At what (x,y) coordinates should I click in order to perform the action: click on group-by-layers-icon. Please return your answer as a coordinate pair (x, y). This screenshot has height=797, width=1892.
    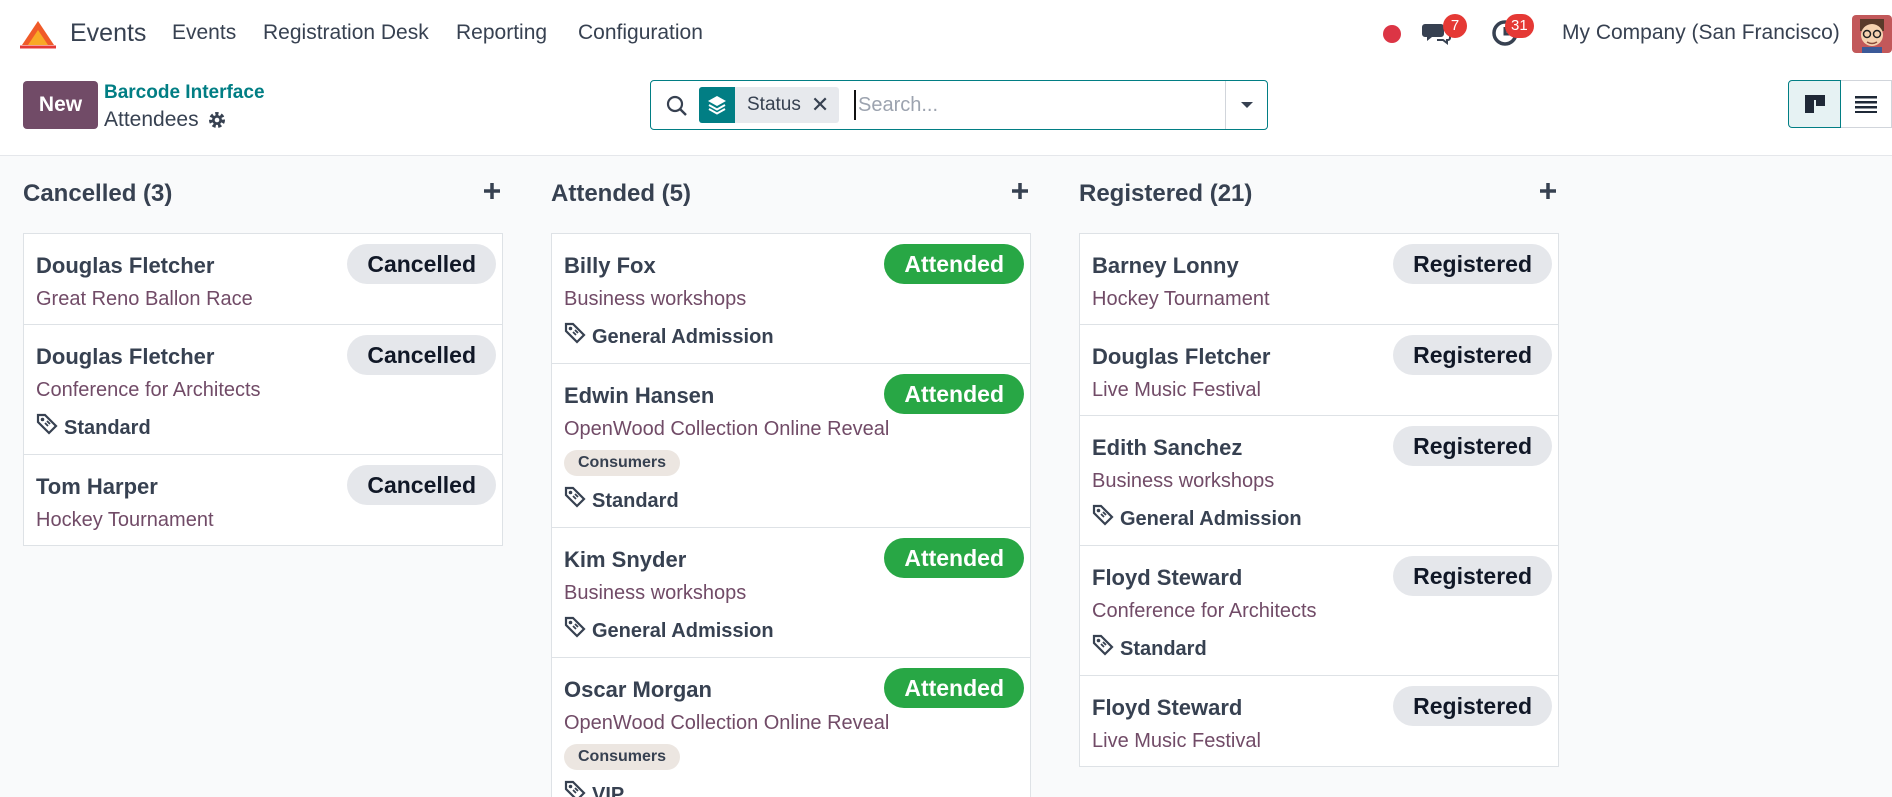
    Looking at the image, I should click on (717, 105).